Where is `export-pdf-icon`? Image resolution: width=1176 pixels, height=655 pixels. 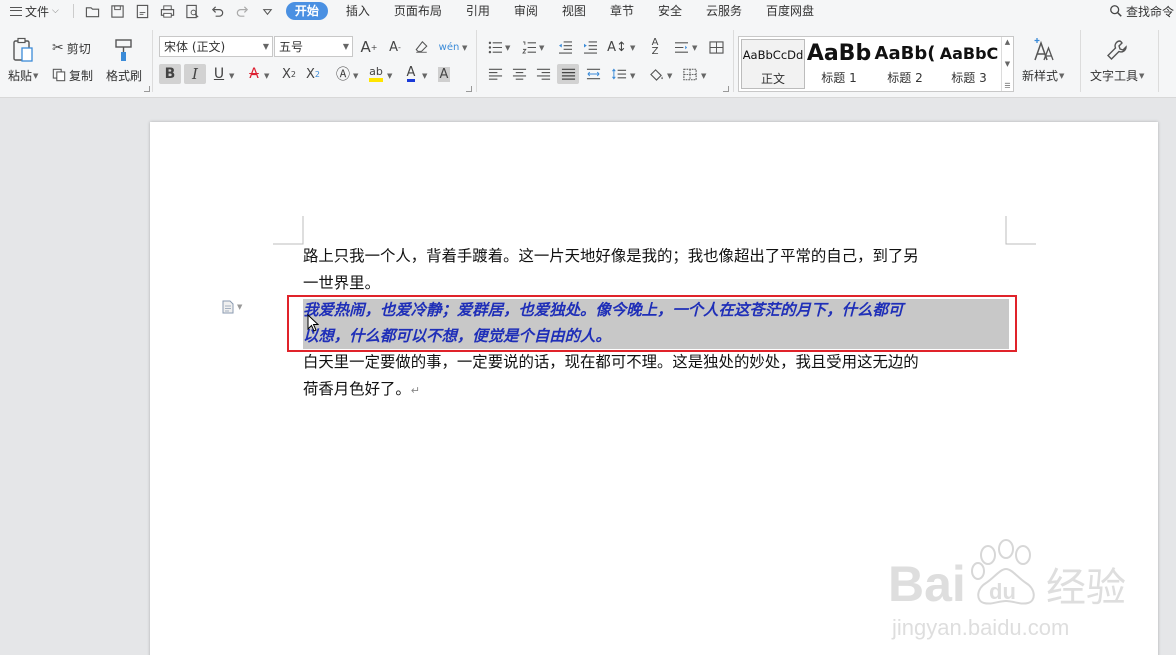
export-pdf-icon is located at coordinates (142, 11).